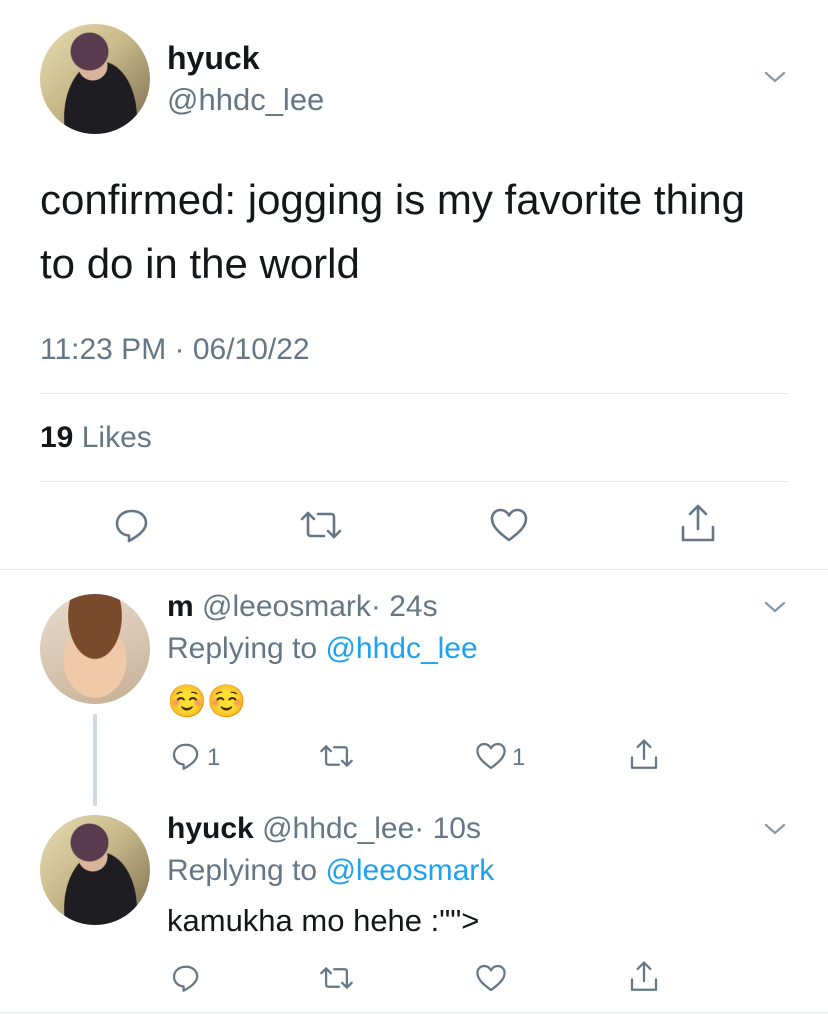 The height and width of the screenshot is (1014, 828). I want to click on likes-count: 19, so click(57, 437).